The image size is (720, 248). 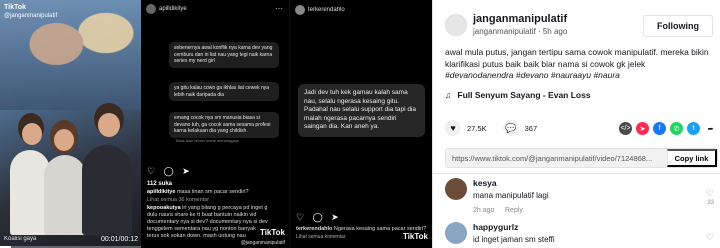 I want to click on author-subline: janganmanipulatif · 5h ago, so click(x=520, y=31).